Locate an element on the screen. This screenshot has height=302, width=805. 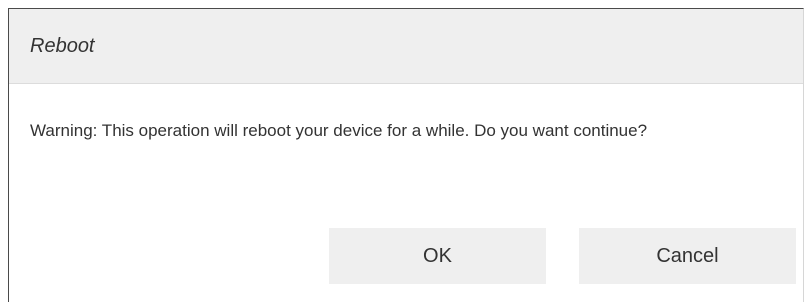
dialog-title: Reboot is located at coordinates (62, 45).